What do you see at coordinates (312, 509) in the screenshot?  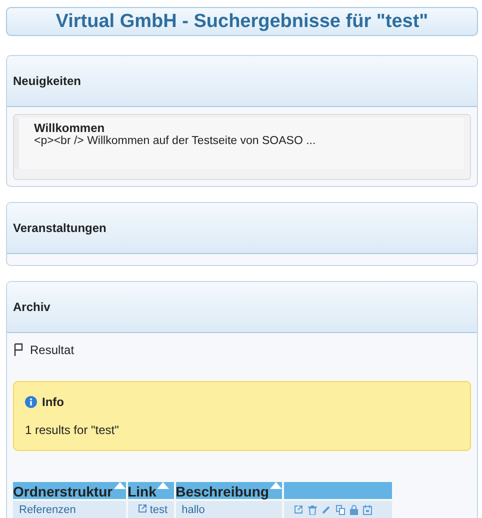 I see `trash-icon` at bounding box center [312, 509].